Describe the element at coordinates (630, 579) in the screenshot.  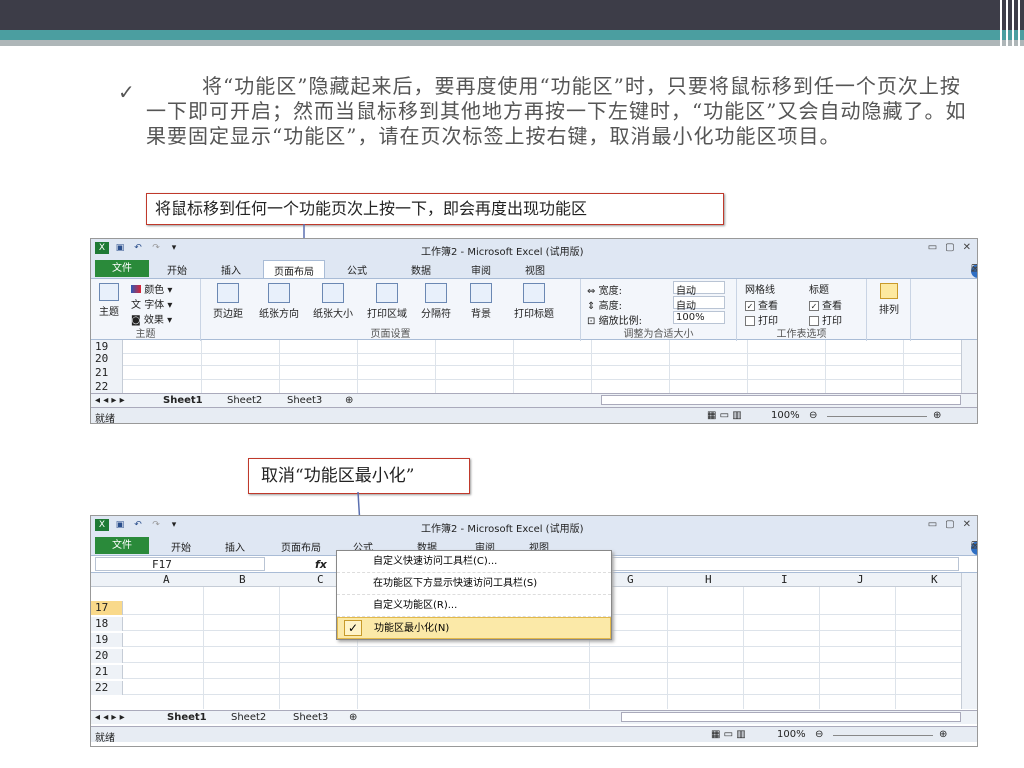
I see `column-header: G` at that location.